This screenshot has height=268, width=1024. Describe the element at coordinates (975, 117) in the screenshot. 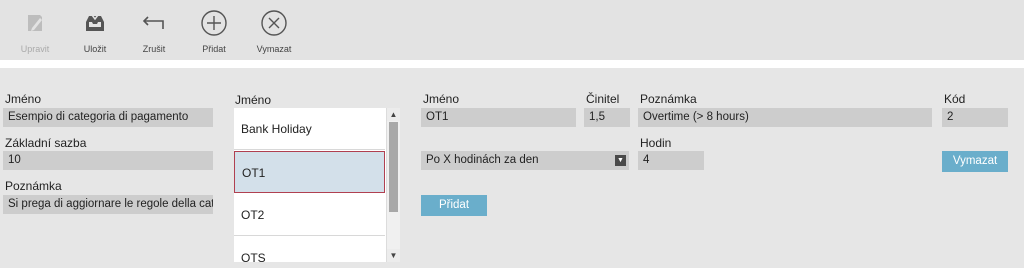

I see `code-field: 2` at that location.